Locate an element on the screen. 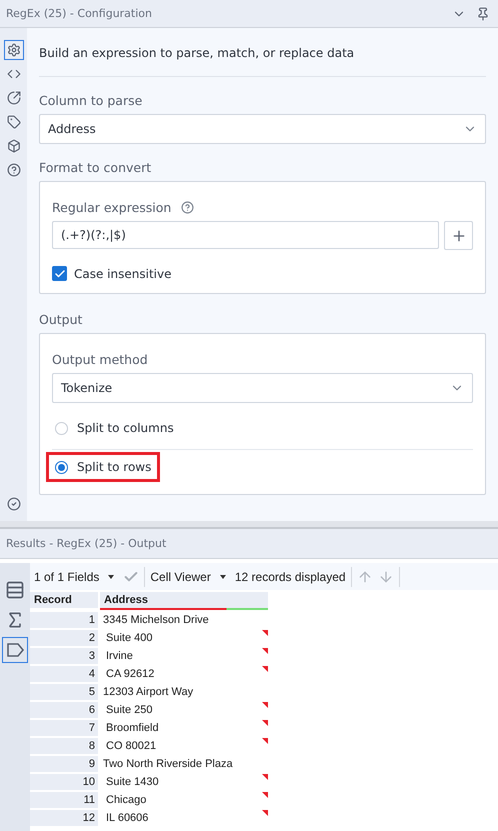 The height and width of the screenshot is (831, 498). cube-icon is located at coordinates (13, 146).